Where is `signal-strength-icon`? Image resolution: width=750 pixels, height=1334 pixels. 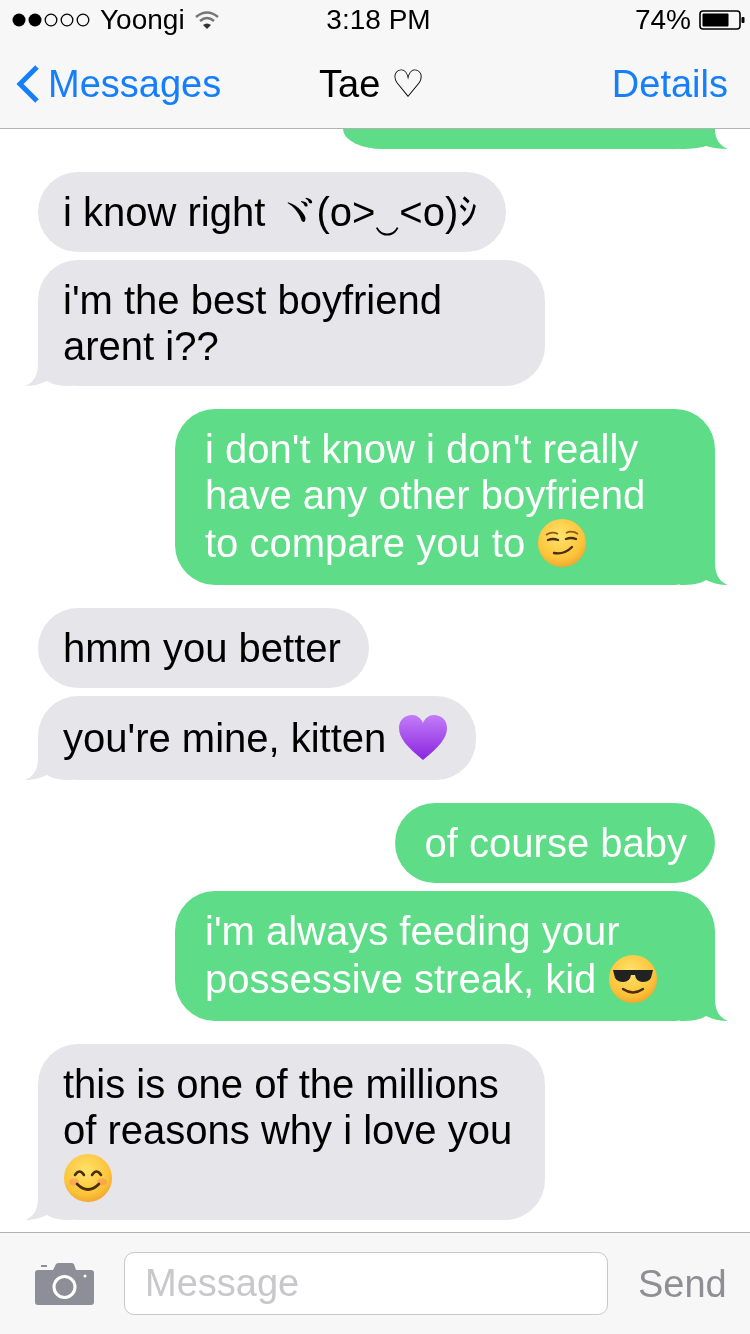
signal-strength-icon is located at coordinates (51, 20).